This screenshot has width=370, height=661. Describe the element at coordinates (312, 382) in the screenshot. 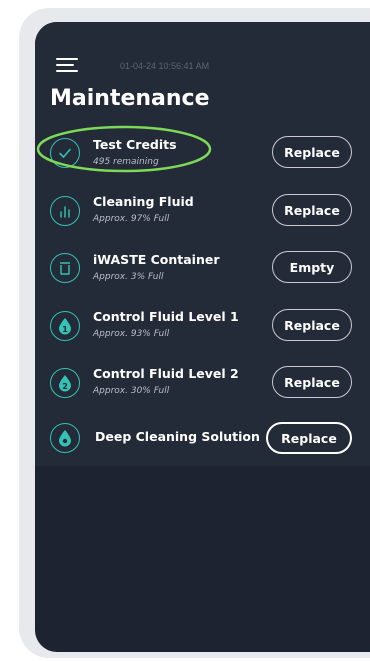

I see `replace-control-fluid-2-button: Replace` at that location.